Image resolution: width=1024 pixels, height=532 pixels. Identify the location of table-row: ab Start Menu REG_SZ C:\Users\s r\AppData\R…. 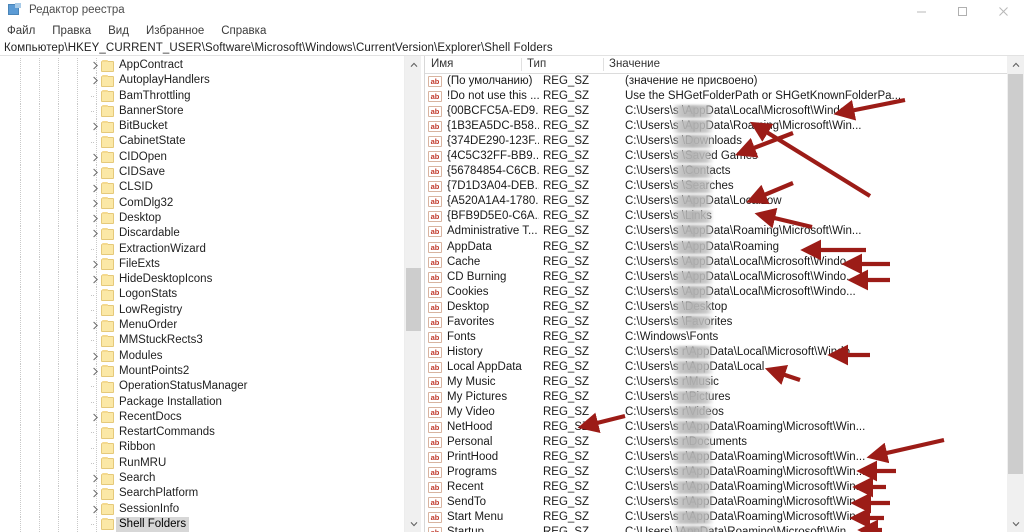
(716, 517).